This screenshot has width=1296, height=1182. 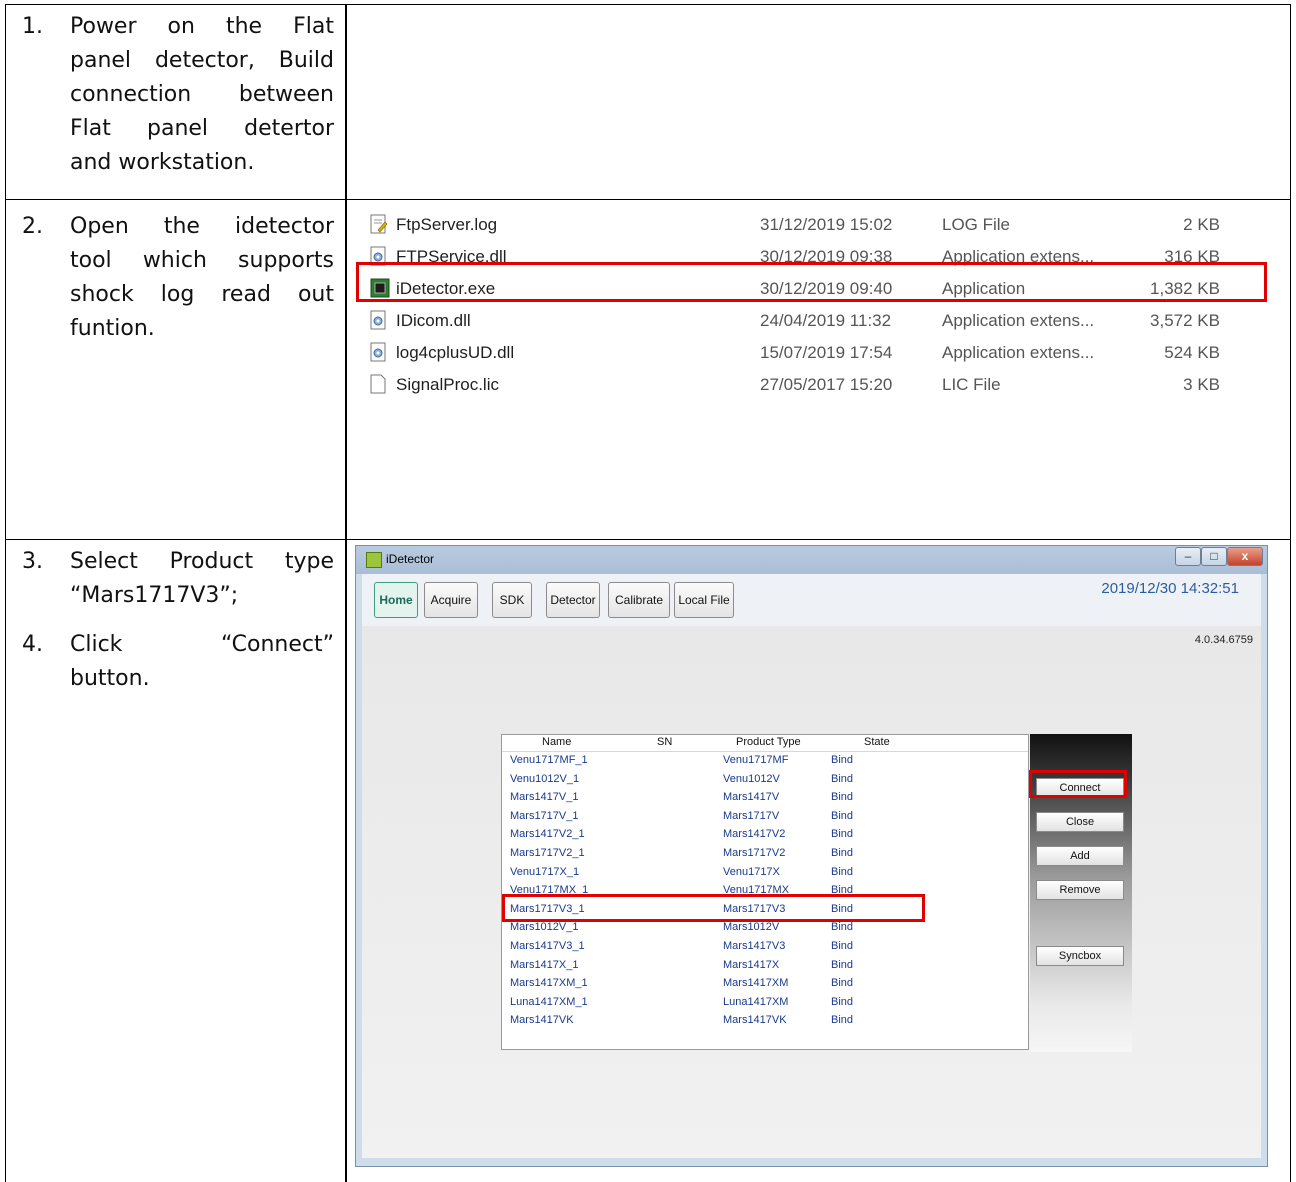 What do you see at coordinates (754, 834) in the screenshot?
I see `device-product-type: Mars1417V2` at bounding box center [754, 834].